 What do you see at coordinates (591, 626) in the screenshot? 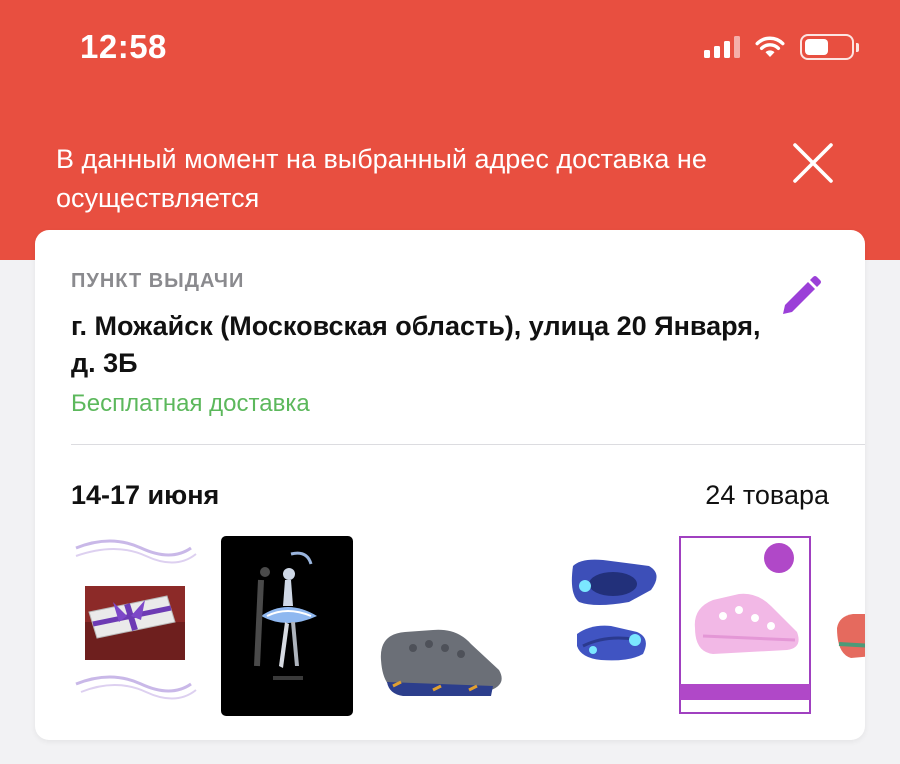
I see `product-thumbnail-blue-clogs` at bounding box center [591, 626].